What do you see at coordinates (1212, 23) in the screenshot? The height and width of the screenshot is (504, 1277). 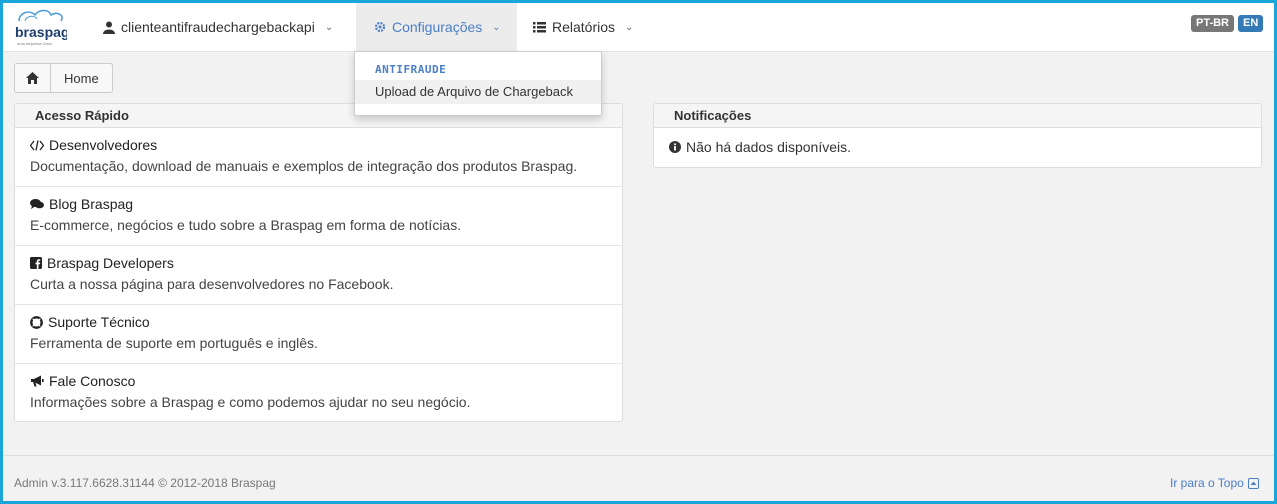 I see `lang-pt-br-button: PT-BR` at bounding box center [1212, 23].